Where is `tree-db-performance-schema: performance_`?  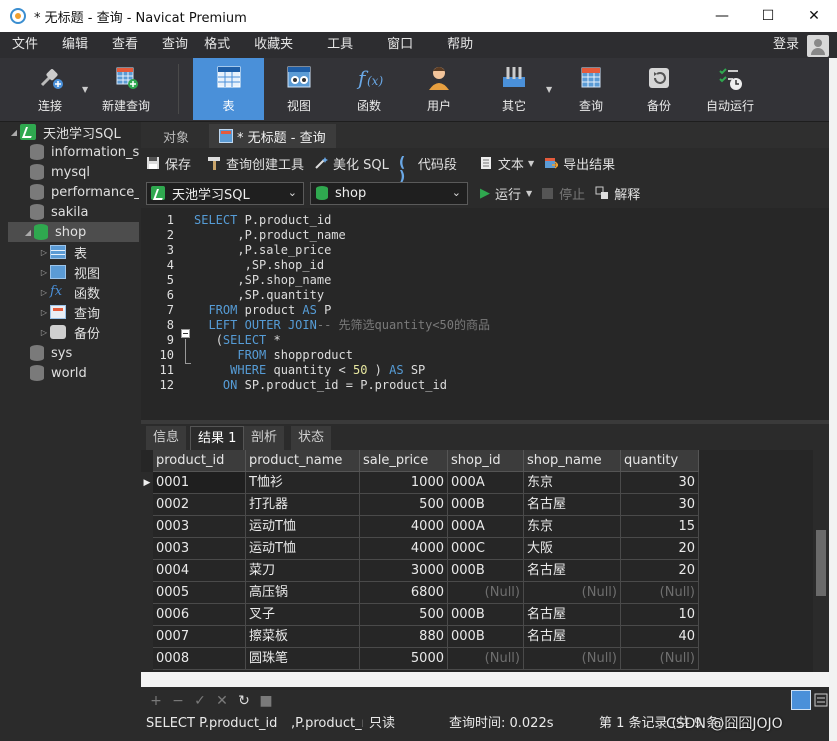 tree-db-performance-schema: performance_ is located at coordinates (84, 192).